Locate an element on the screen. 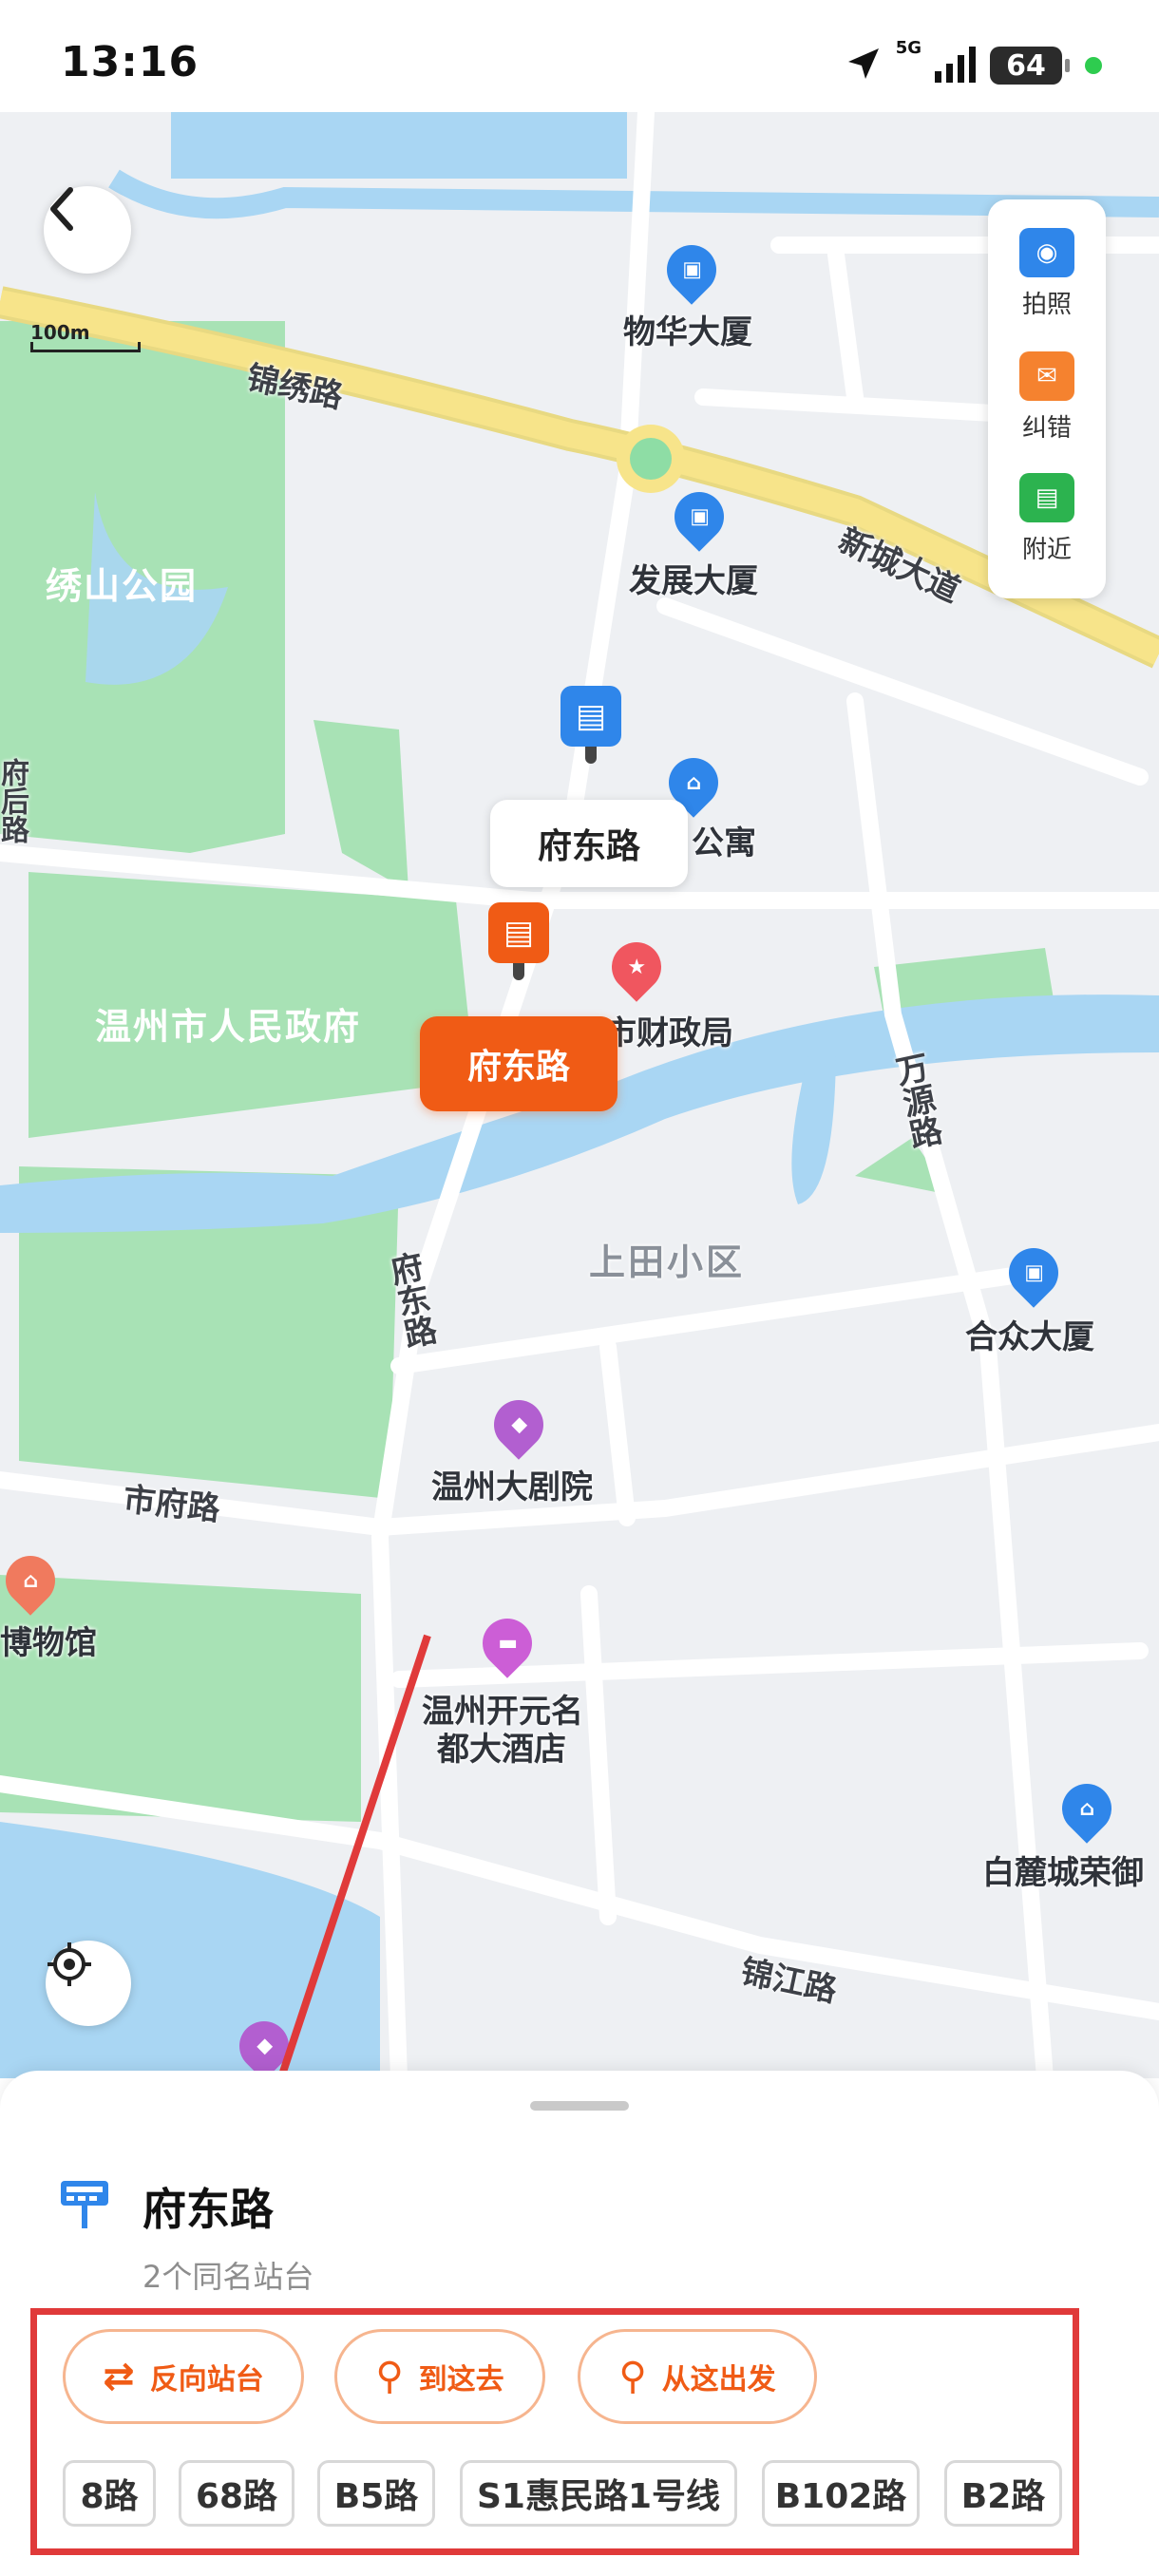 This screenshot has height=2576, width=1159. poi-finance-bureau: 市财政局 is located at coordinates (668, 1030).